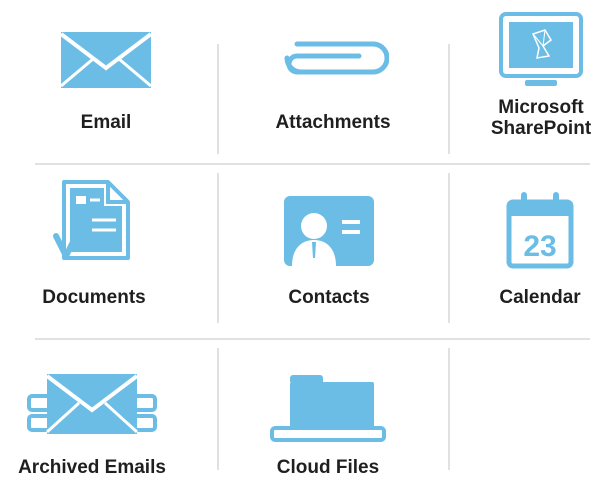  What do you see at coordinates (541, 49) in the screenshot?
I see `sharepoint-monitor-icon` at bounding box center [541, 49].